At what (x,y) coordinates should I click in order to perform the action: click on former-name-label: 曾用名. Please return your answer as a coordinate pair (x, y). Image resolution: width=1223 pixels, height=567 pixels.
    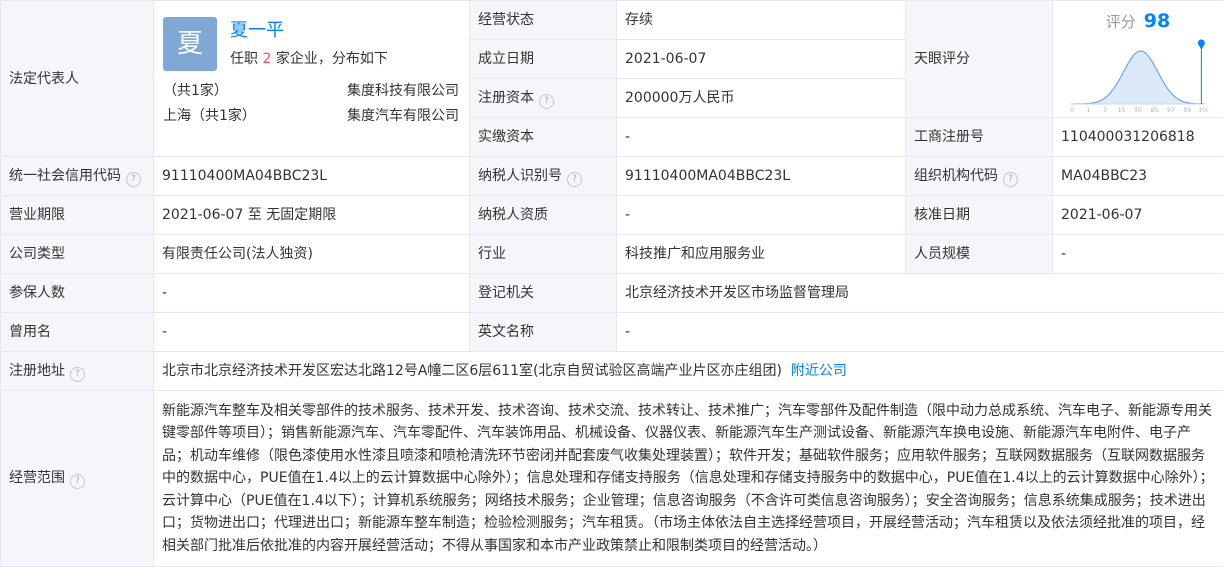
    Looking at the image, I should click on (77, 332).